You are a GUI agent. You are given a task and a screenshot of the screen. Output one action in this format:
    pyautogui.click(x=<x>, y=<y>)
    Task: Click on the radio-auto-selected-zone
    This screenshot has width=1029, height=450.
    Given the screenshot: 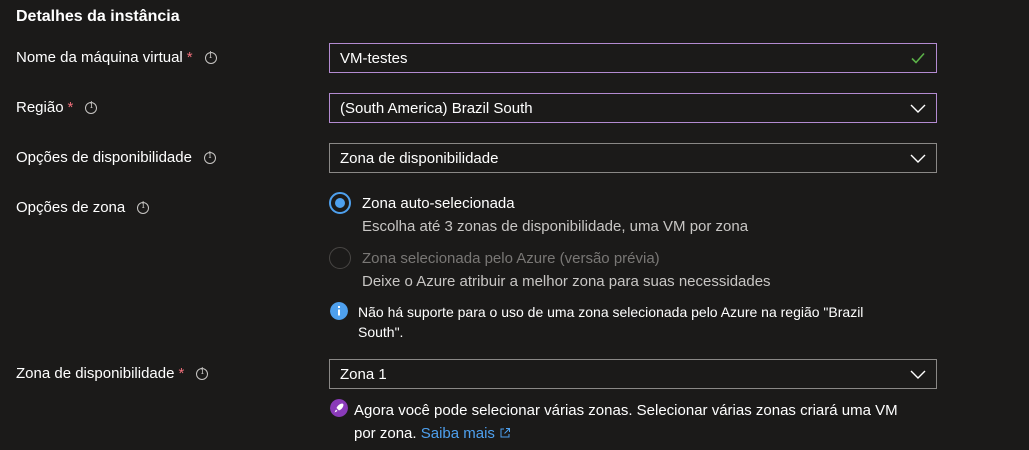 What is the action you would take?
    pyautogui.click(x=340, y=203)
    